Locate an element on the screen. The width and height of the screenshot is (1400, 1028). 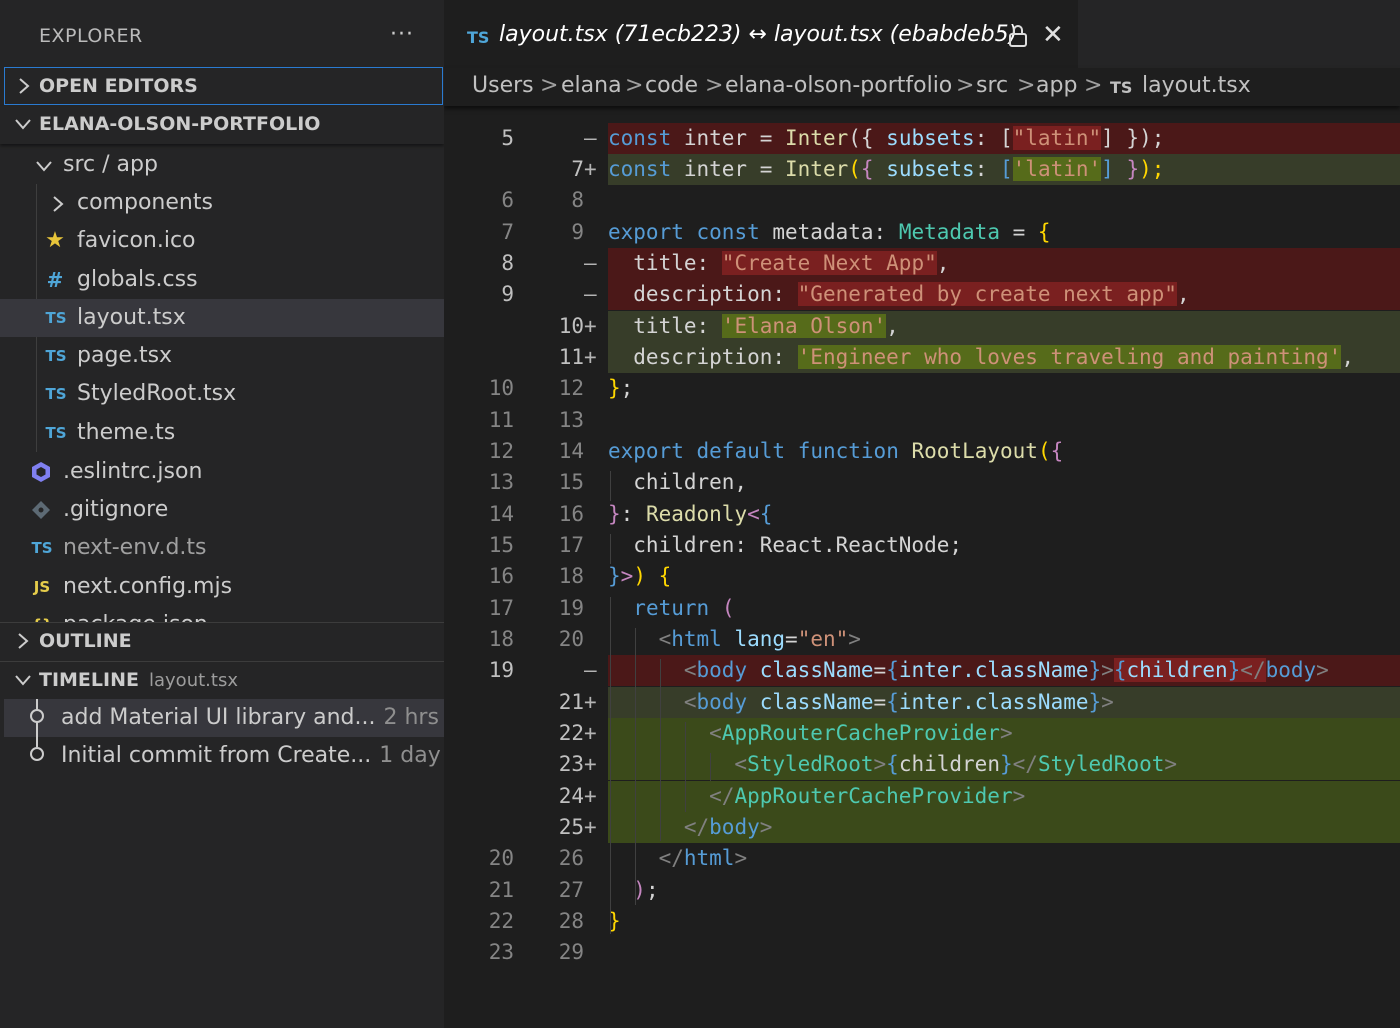
tree-label: .eslintrc.json is located at coordinates (133, 471).